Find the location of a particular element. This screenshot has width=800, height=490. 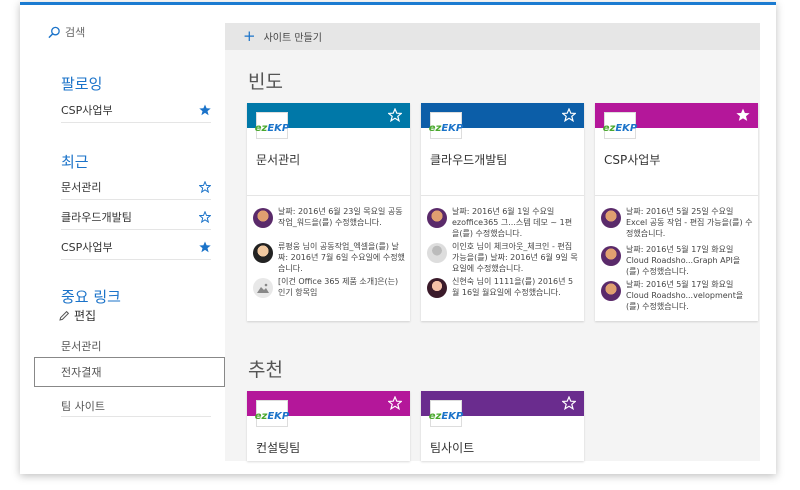

card-title: 팀사이트 is located at coordinates (452, 448).